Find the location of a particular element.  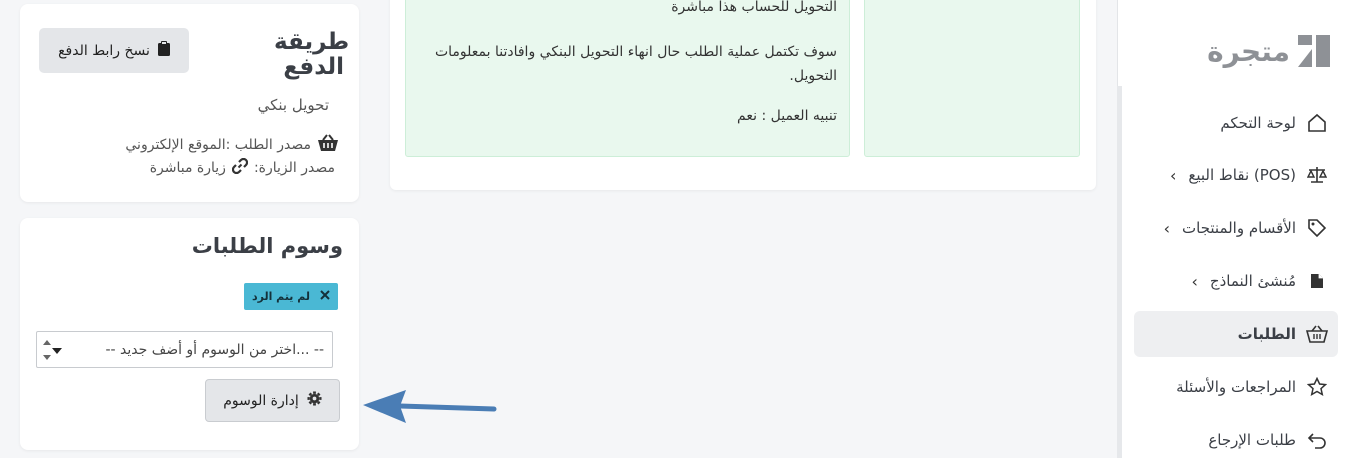

sidebar-item-pos: ‹ نقاط البيع (POS) is located at coordinates (1236, 175).